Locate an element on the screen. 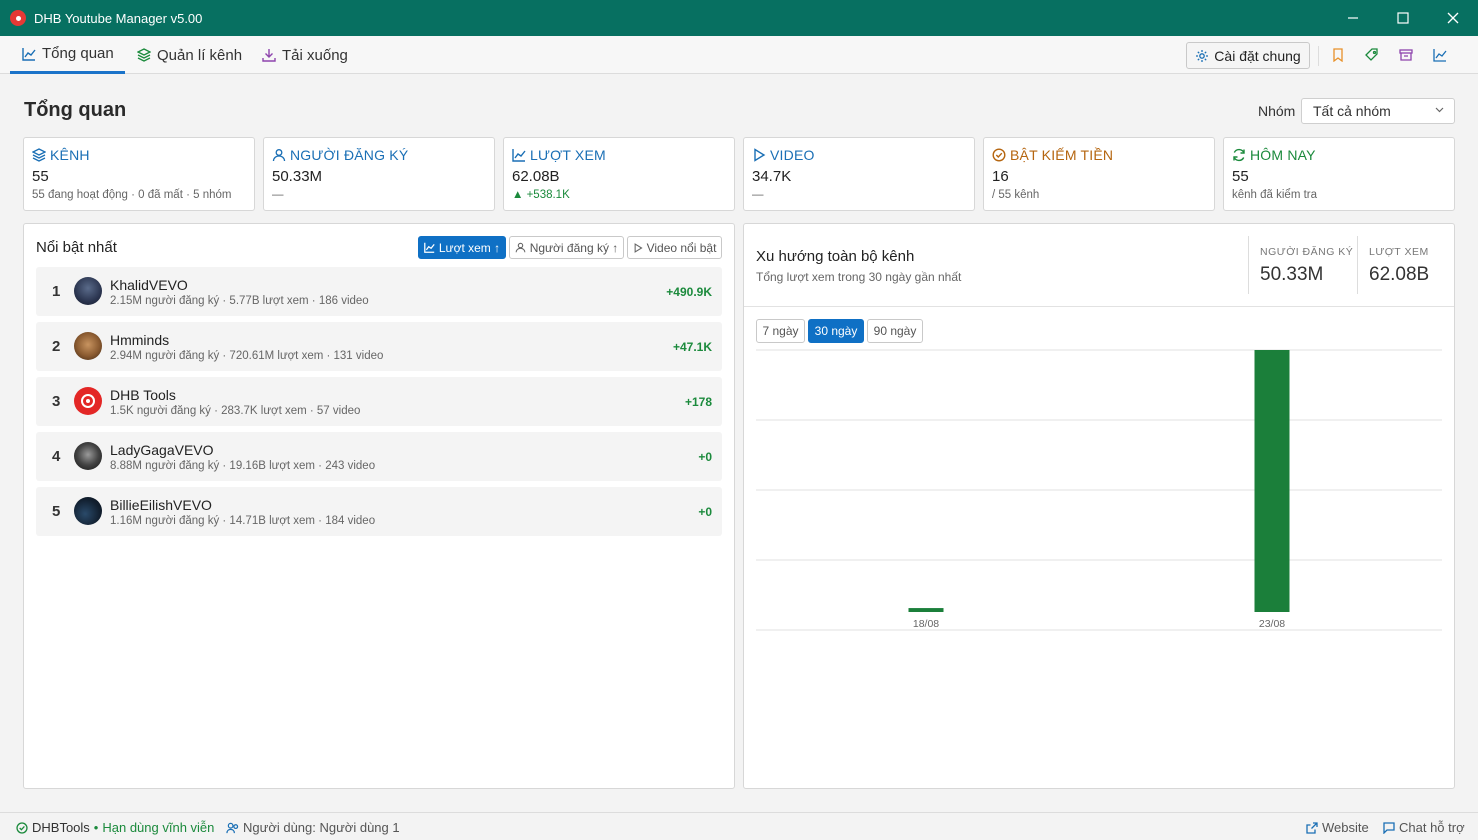 The image size is (1478, 840). tab-label: Tải xuống is located at coordinates (315, 55).